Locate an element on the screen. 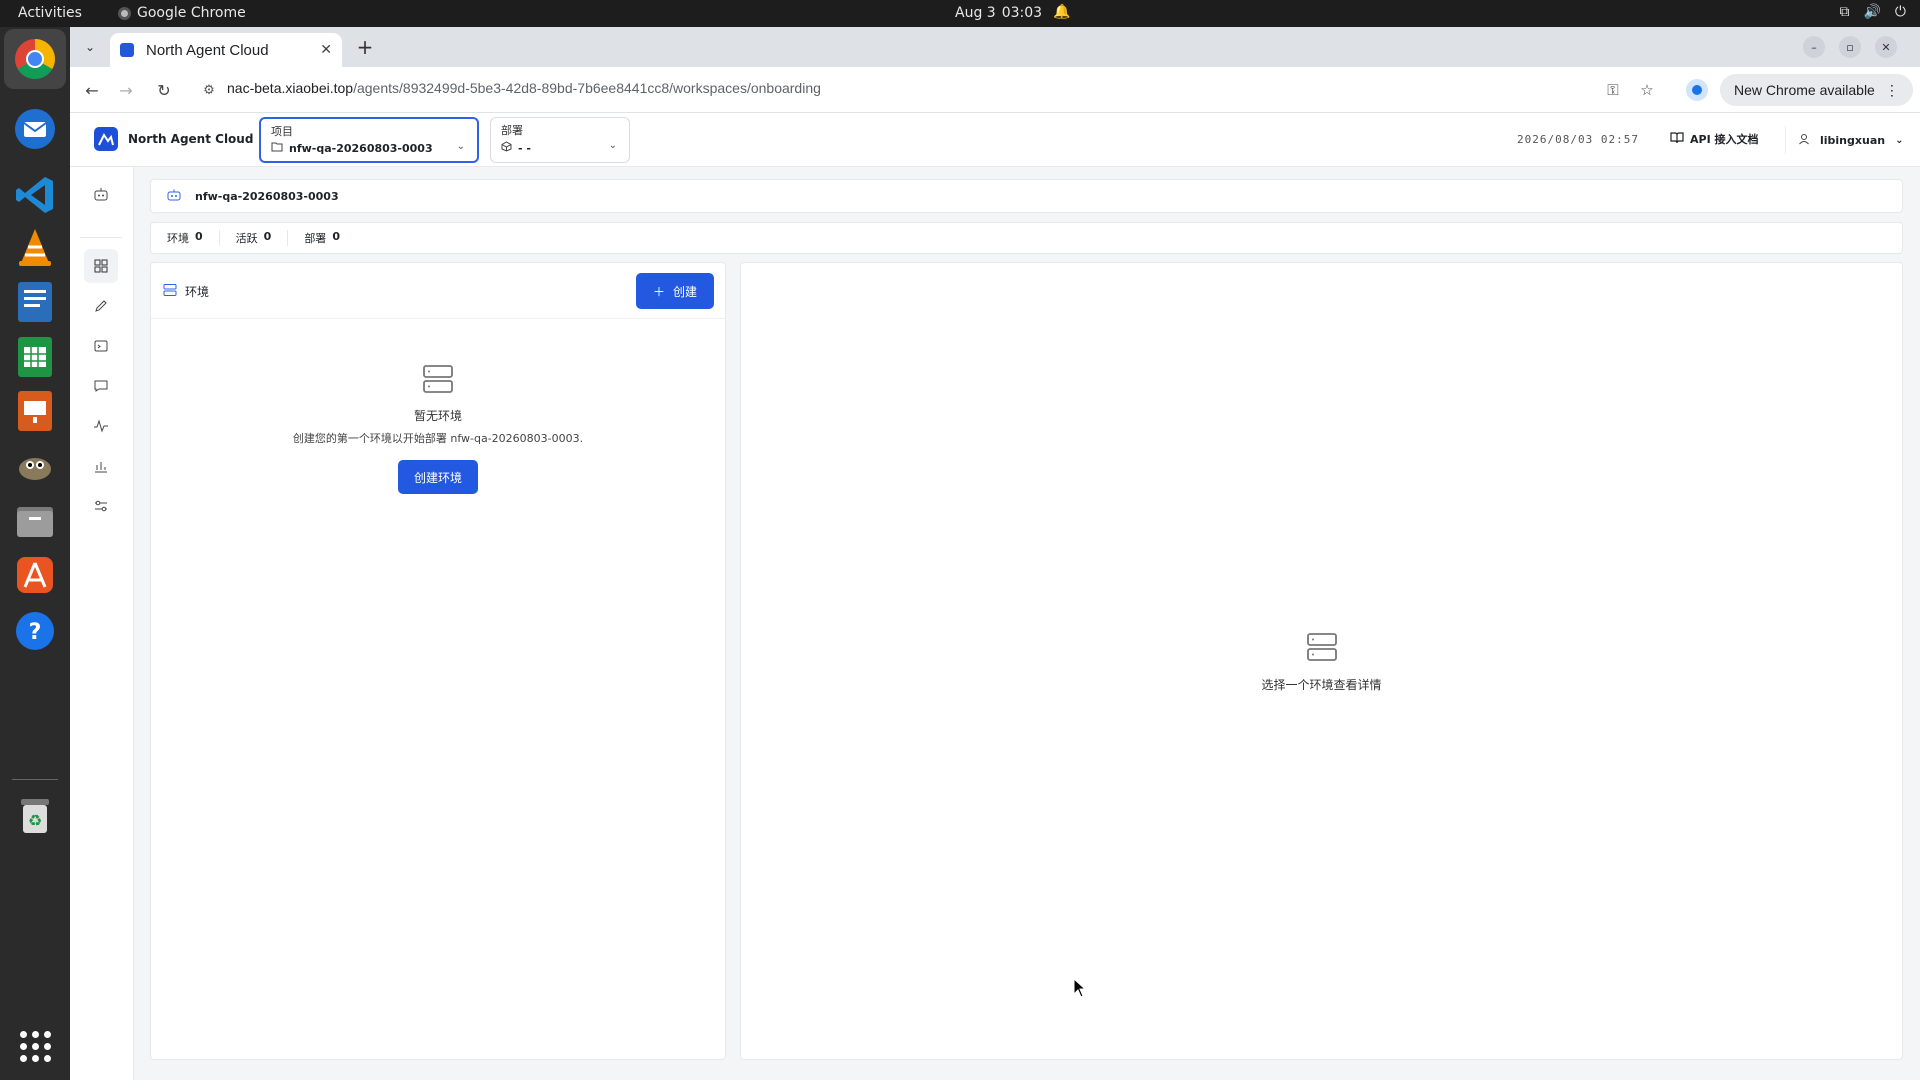 The width and height of the screenshot is (1920, 1080). nav-bar-chart-icon is located at coordinates (101, 466).